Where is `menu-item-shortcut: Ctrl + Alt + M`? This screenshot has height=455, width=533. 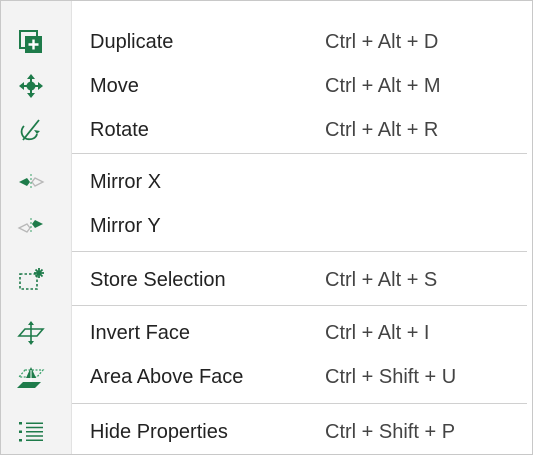
menu-item-shortcut: Ctrl + Alt + M is located at coordinates (383, 86).